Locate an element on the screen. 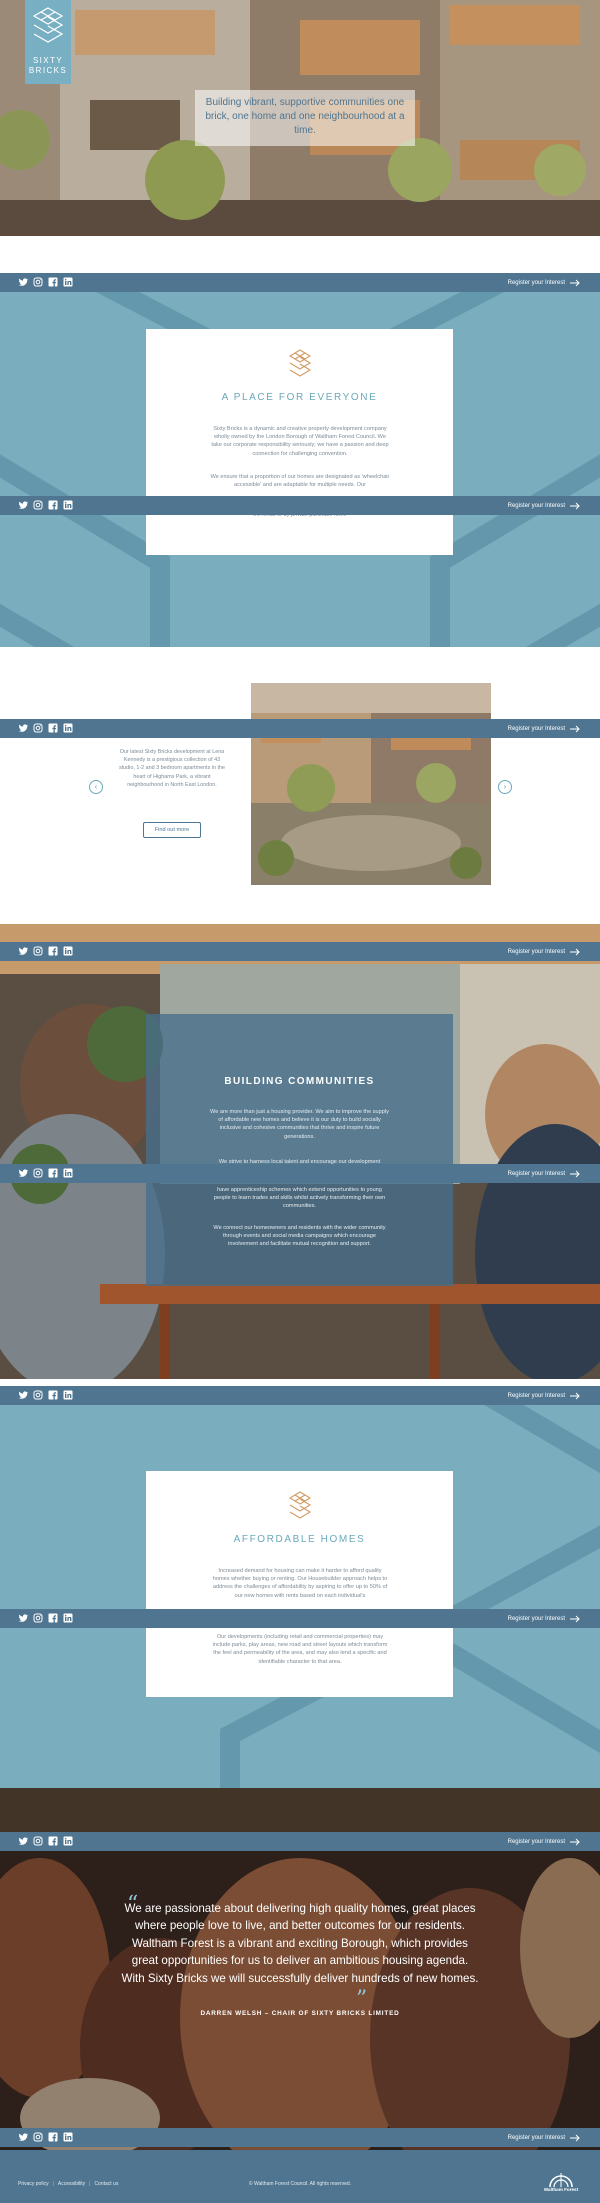  waltham-forest-logo: Waltham Forest is located at coordinates (561, 2182).